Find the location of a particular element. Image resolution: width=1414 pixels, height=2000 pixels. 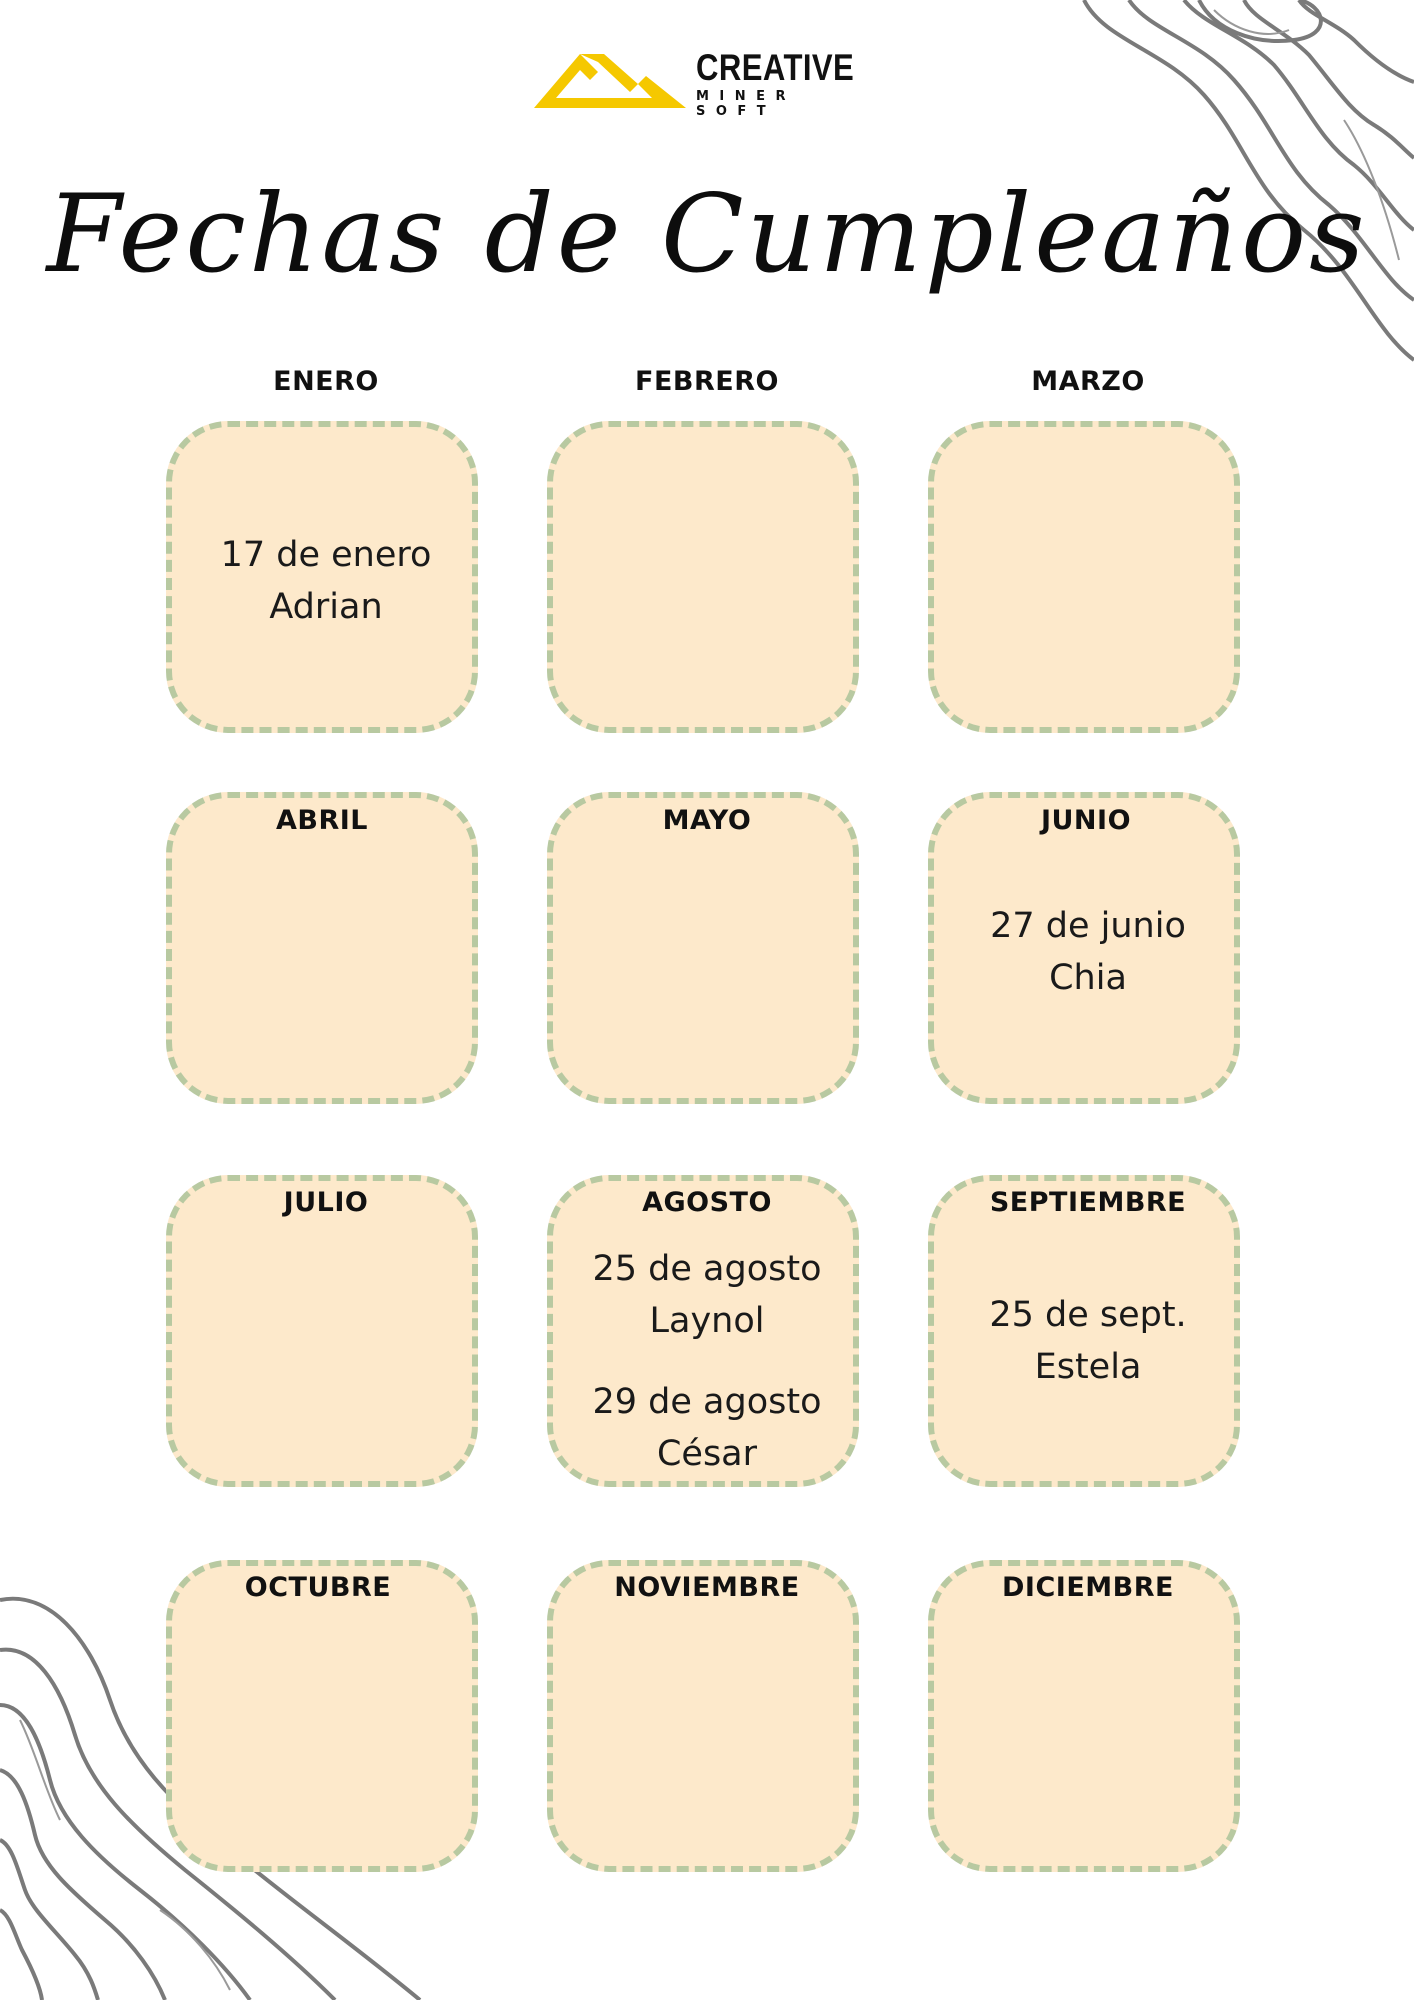

month-label-diciembre: DICIEMBRE is located at coordinates (1088, 1587).